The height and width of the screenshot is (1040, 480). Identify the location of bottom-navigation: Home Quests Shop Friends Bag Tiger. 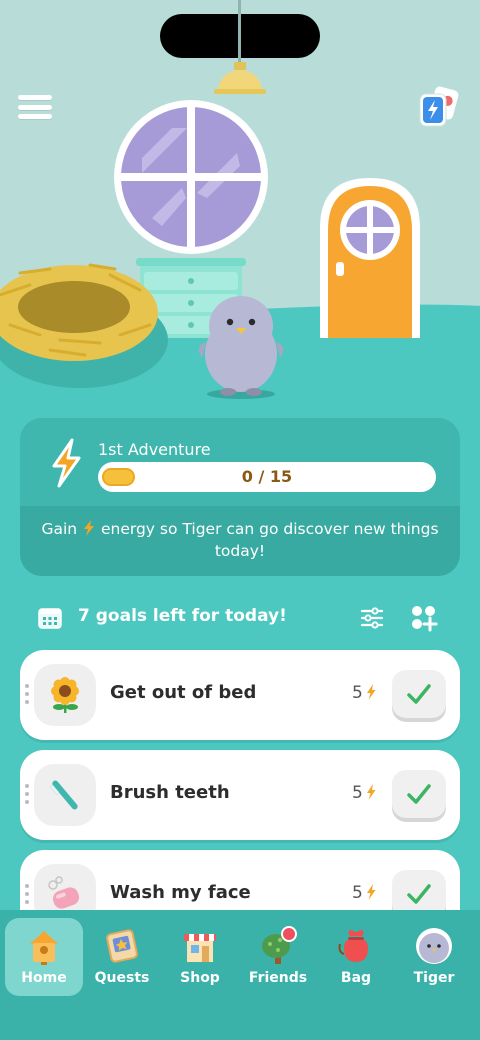
(240, 975).